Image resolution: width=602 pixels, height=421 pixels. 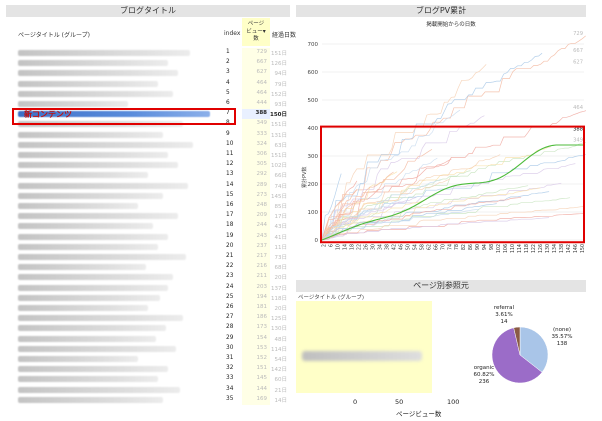 I want to click on row-pageviews: 151, so click(x=262, y=368).